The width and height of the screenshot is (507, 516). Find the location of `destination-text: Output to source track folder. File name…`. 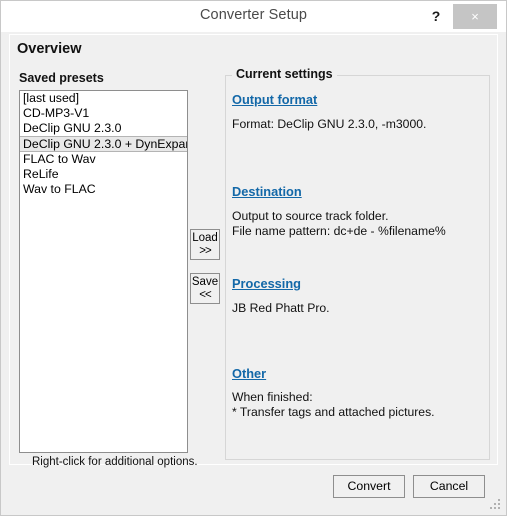

destination-text: Output to source track folder. File name… is located at coordinates (339, 223).